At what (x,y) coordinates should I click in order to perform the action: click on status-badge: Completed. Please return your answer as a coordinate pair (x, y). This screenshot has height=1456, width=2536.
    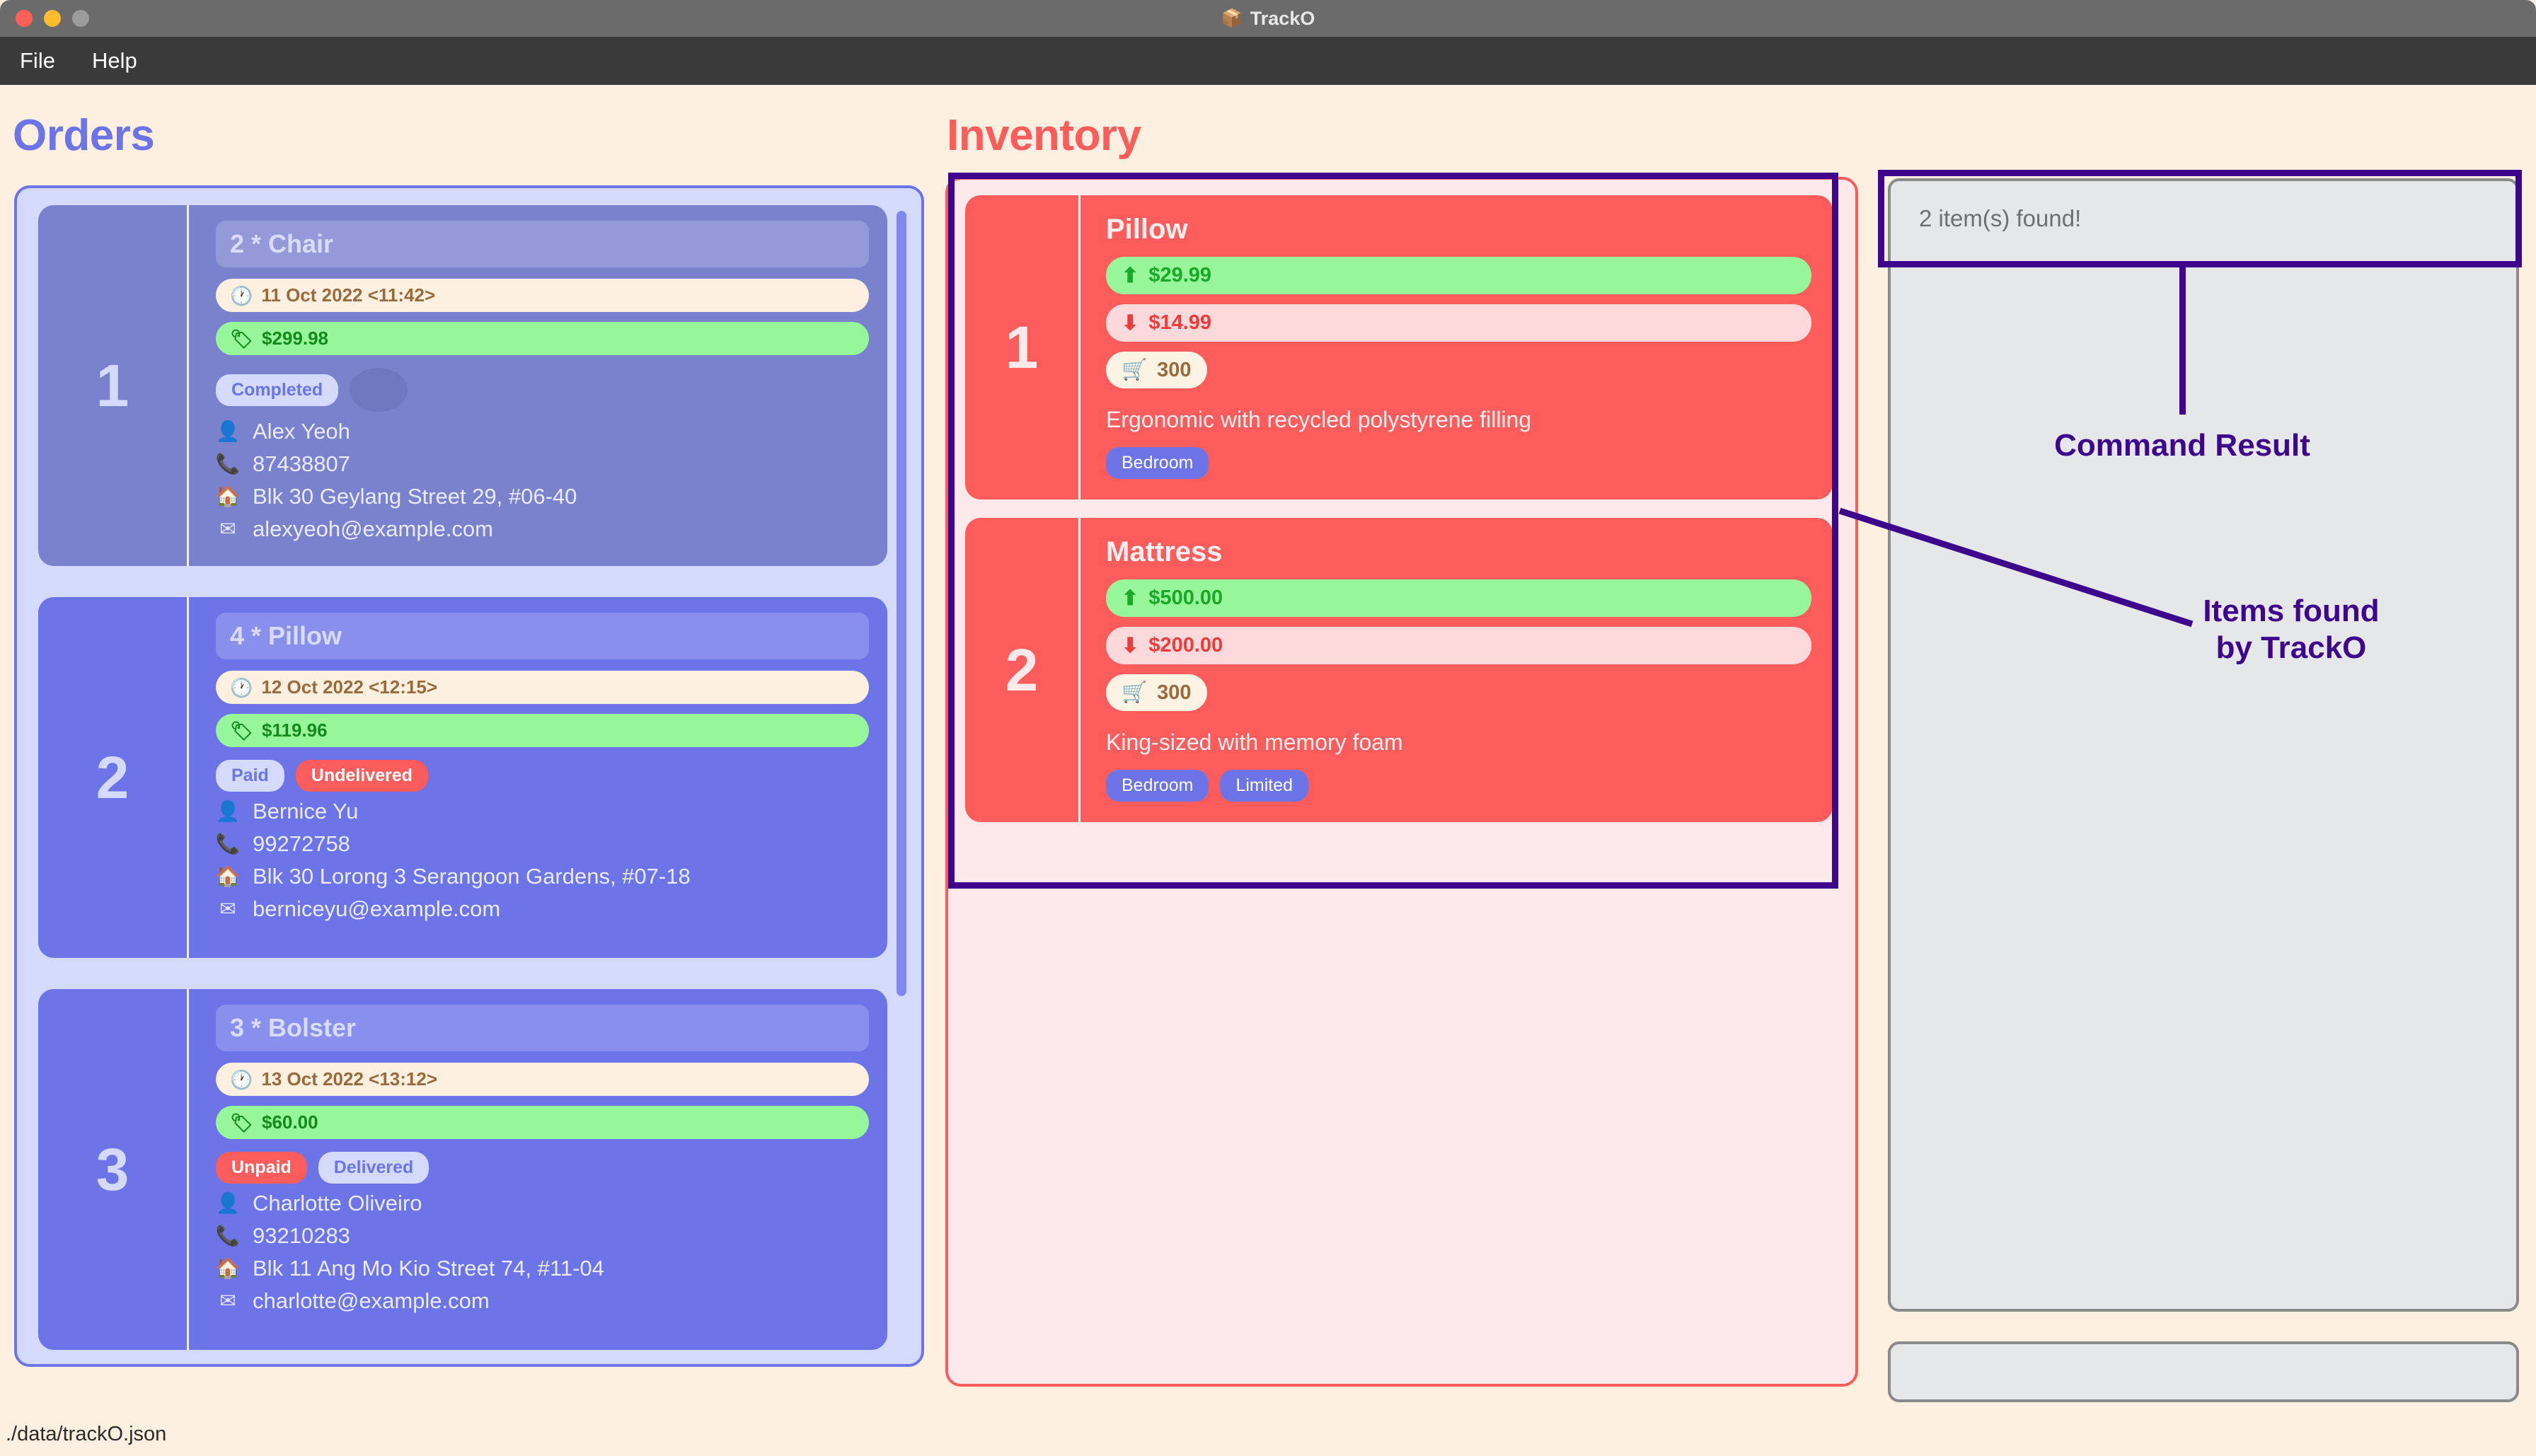
    Looking at the image, I should click on (277, 390).